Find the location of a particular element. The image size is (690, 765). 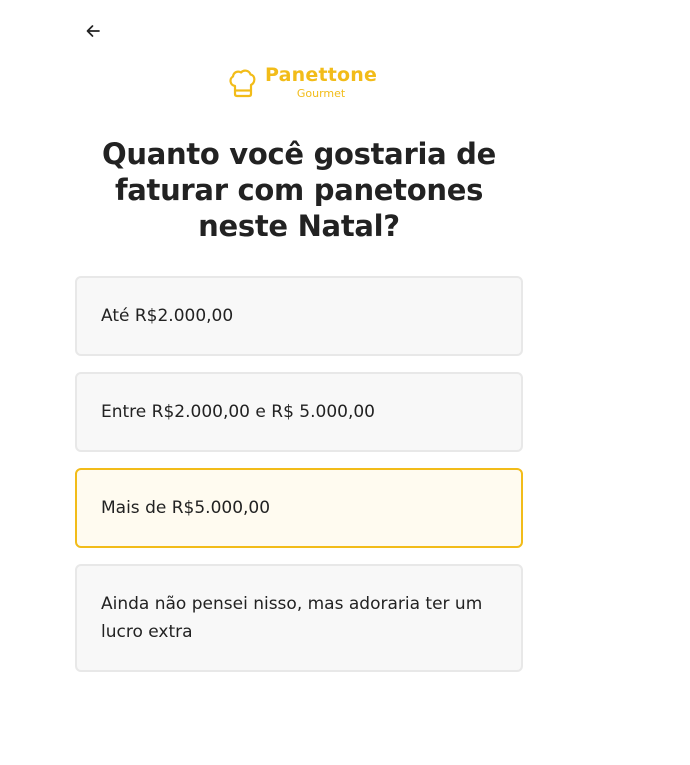

back-button is located at coordinates (93, 31).